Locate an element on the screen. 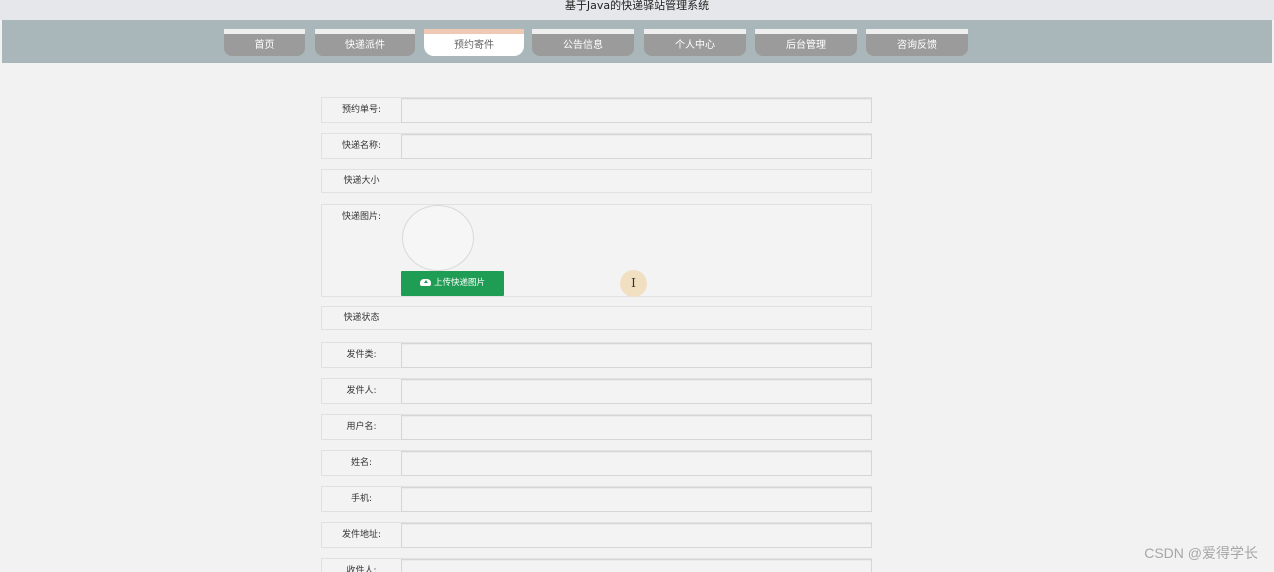 The height and width of the screenshot is (572, 1274). phone-label: 手机: is located at coordinates (361, 499).